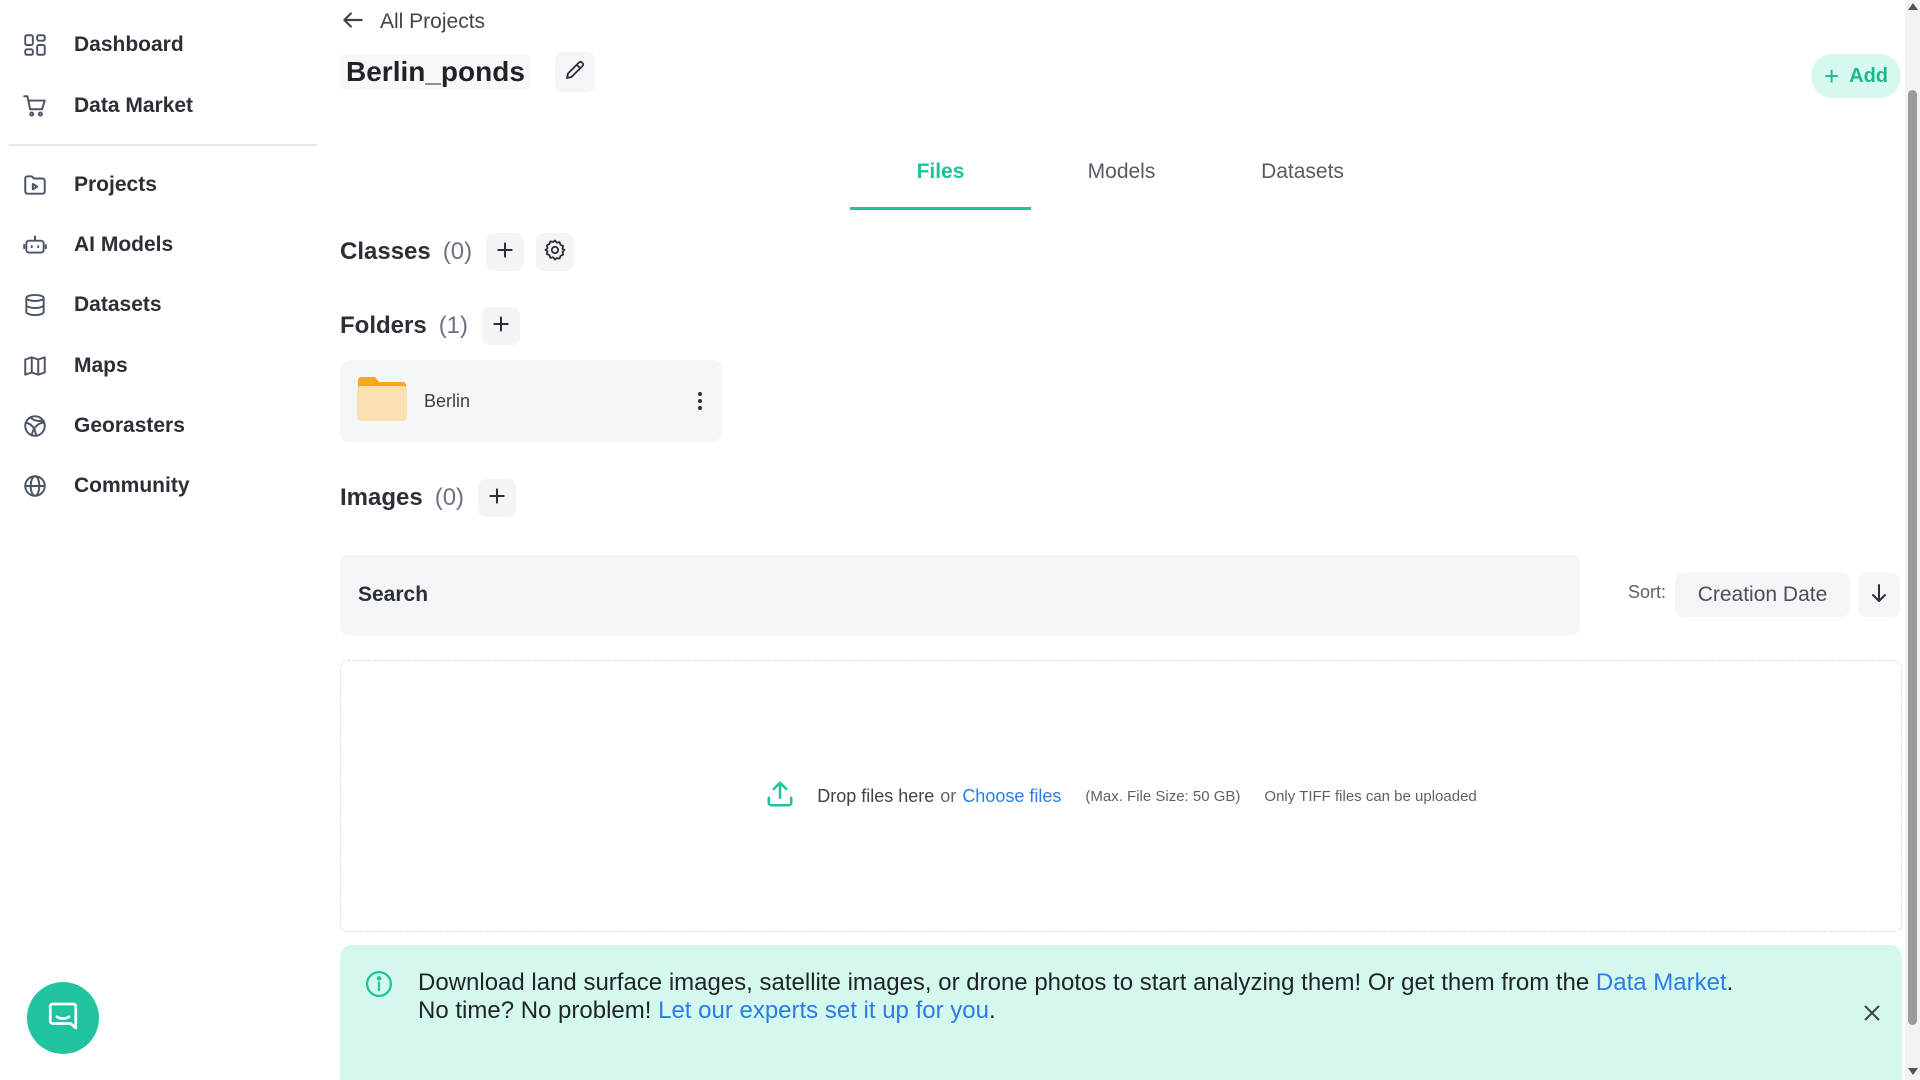 The width and height of the screenshot is (1920, 1080). I want to click on sidebar-item-data-market: Data Market, so click(160, 106).